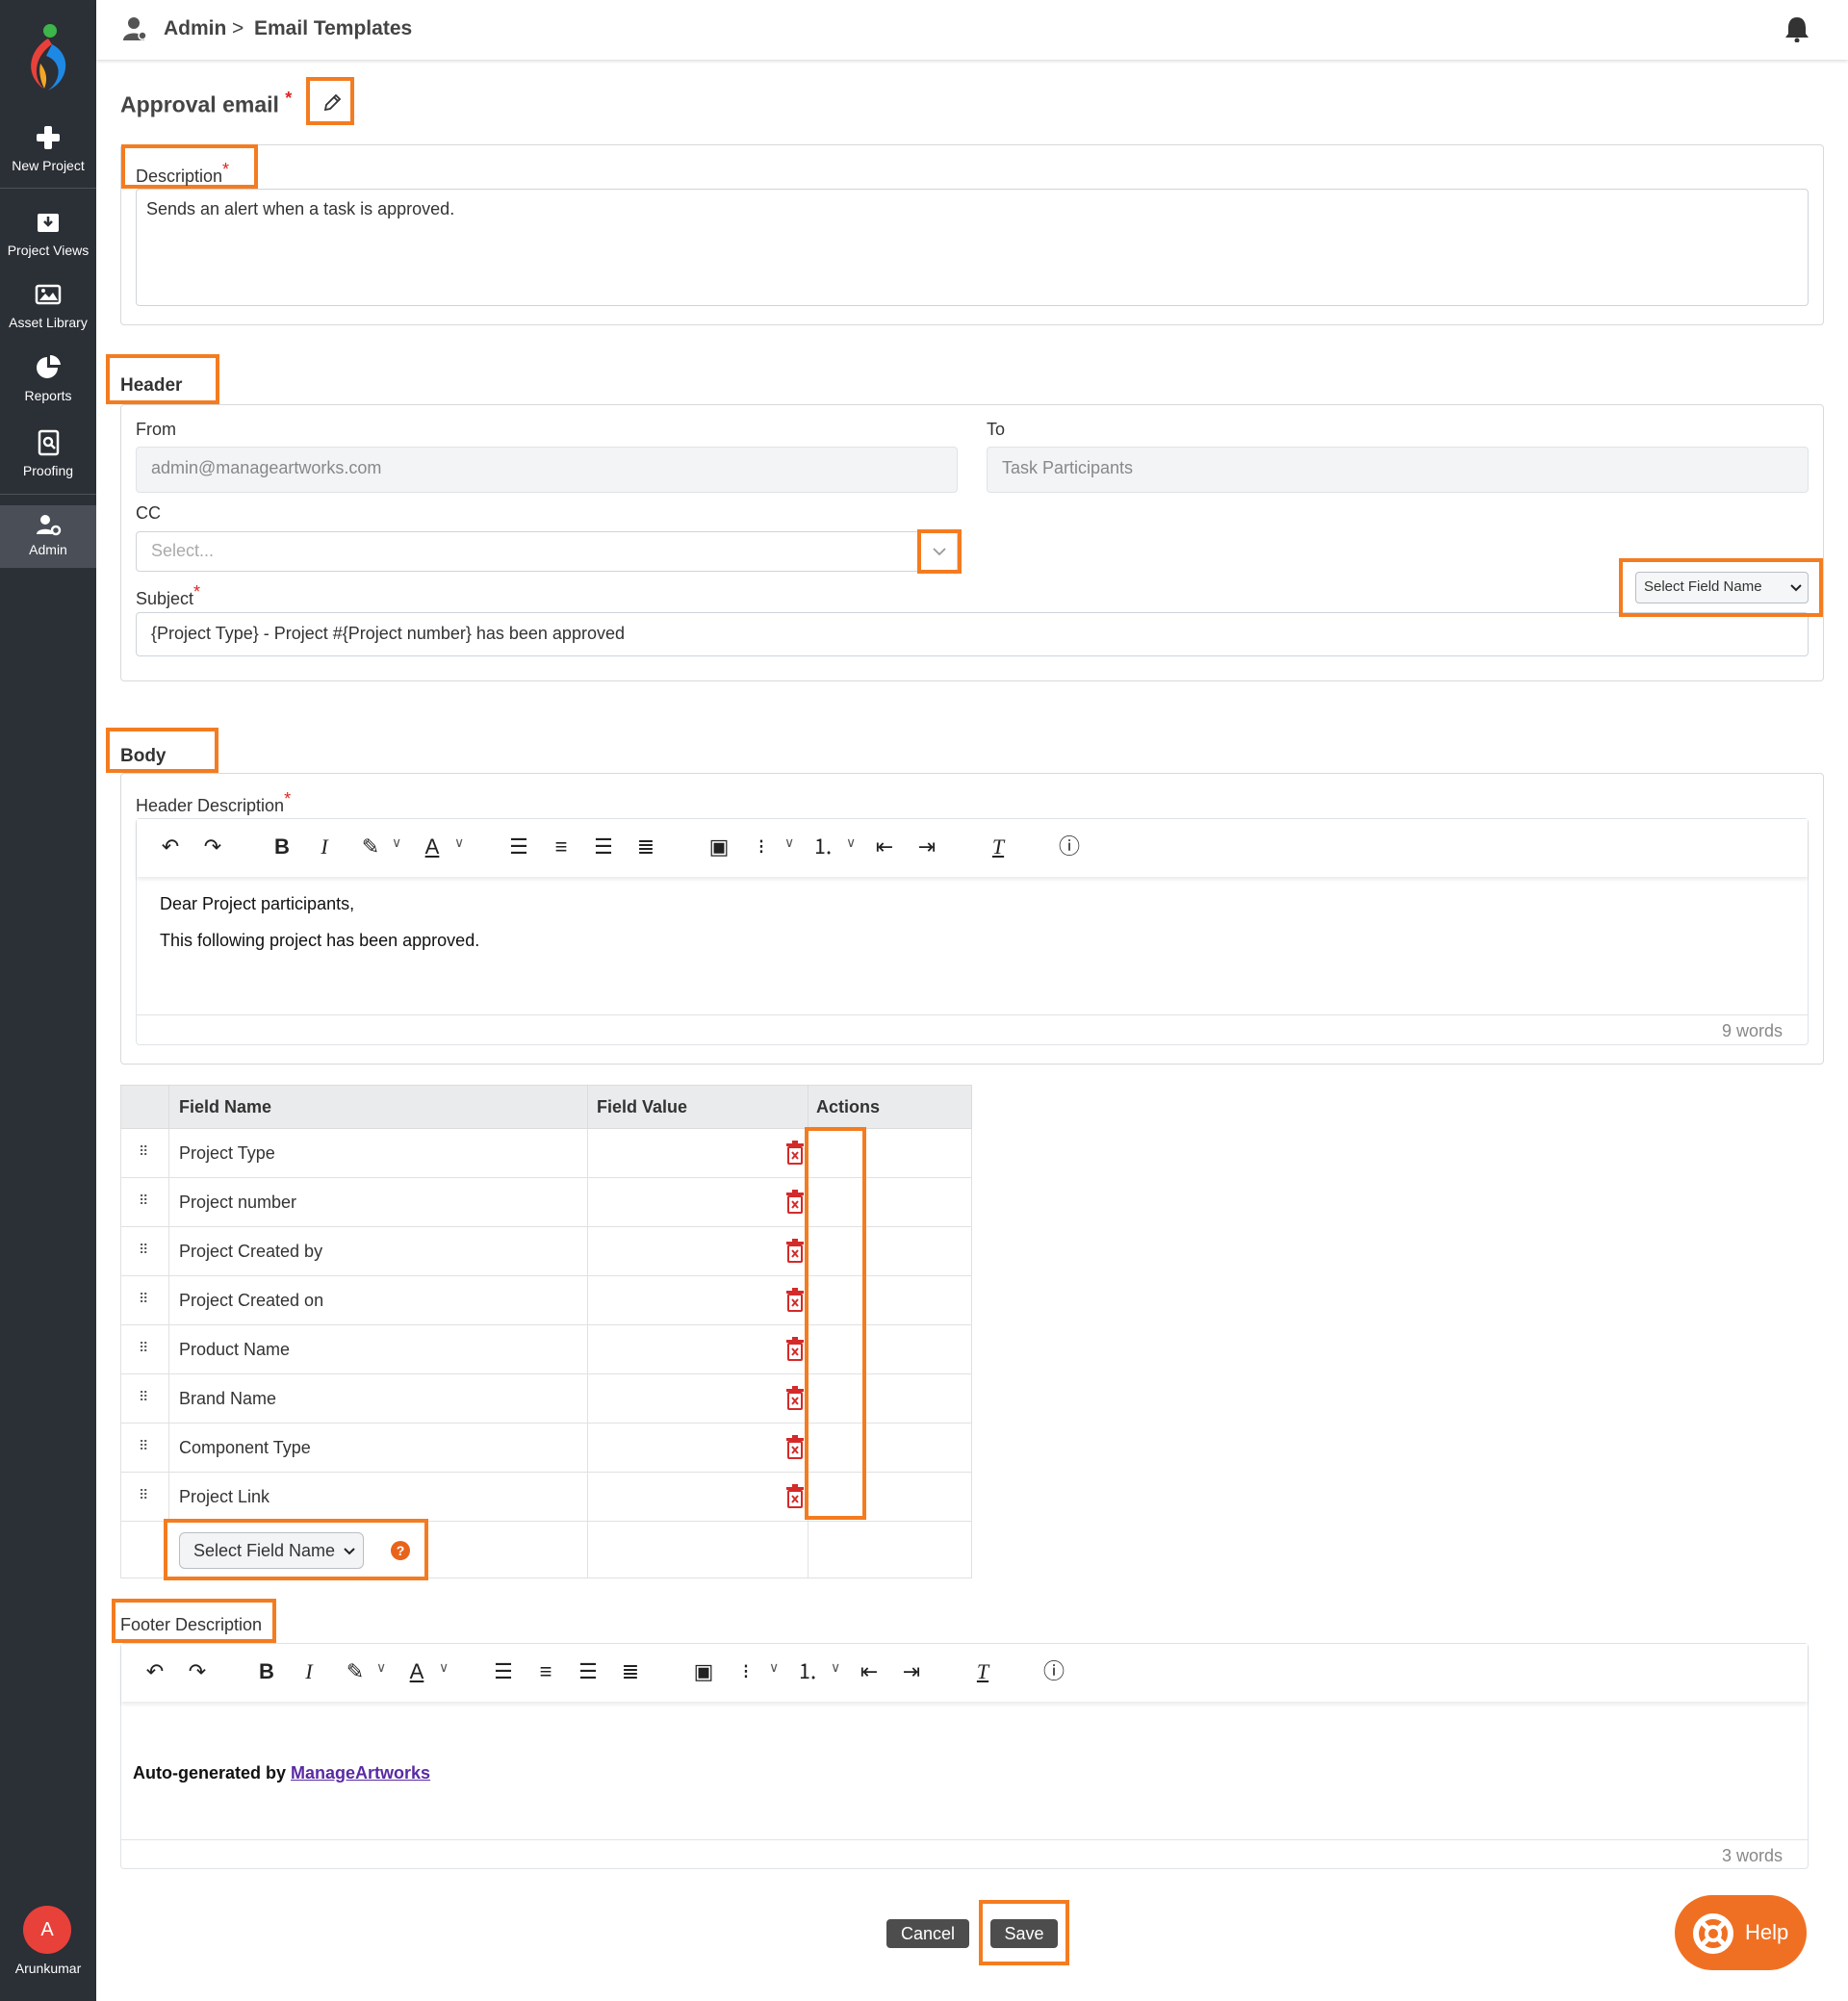  What do you see at coordinates (48, 60) in the screenshot?
I see `app-logo-icon` at bounding box center [48, 60].